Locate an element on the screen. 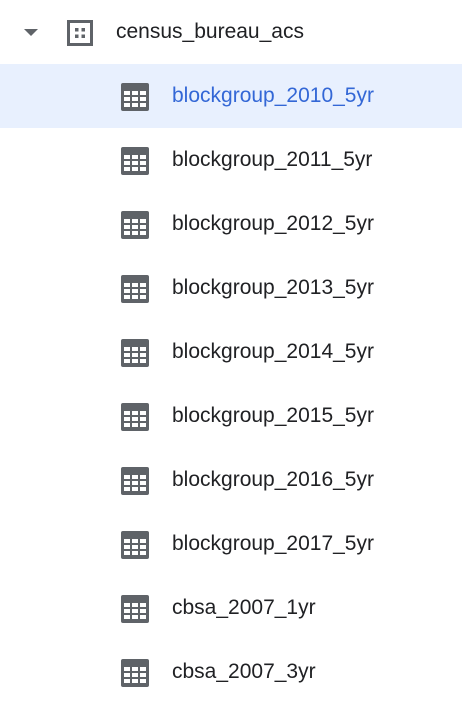 This screenshot has width=462, height=704. table-row-blockgroup-2011-5yr: blockgroup_2011_5yr is located at coordinates (231, 160).